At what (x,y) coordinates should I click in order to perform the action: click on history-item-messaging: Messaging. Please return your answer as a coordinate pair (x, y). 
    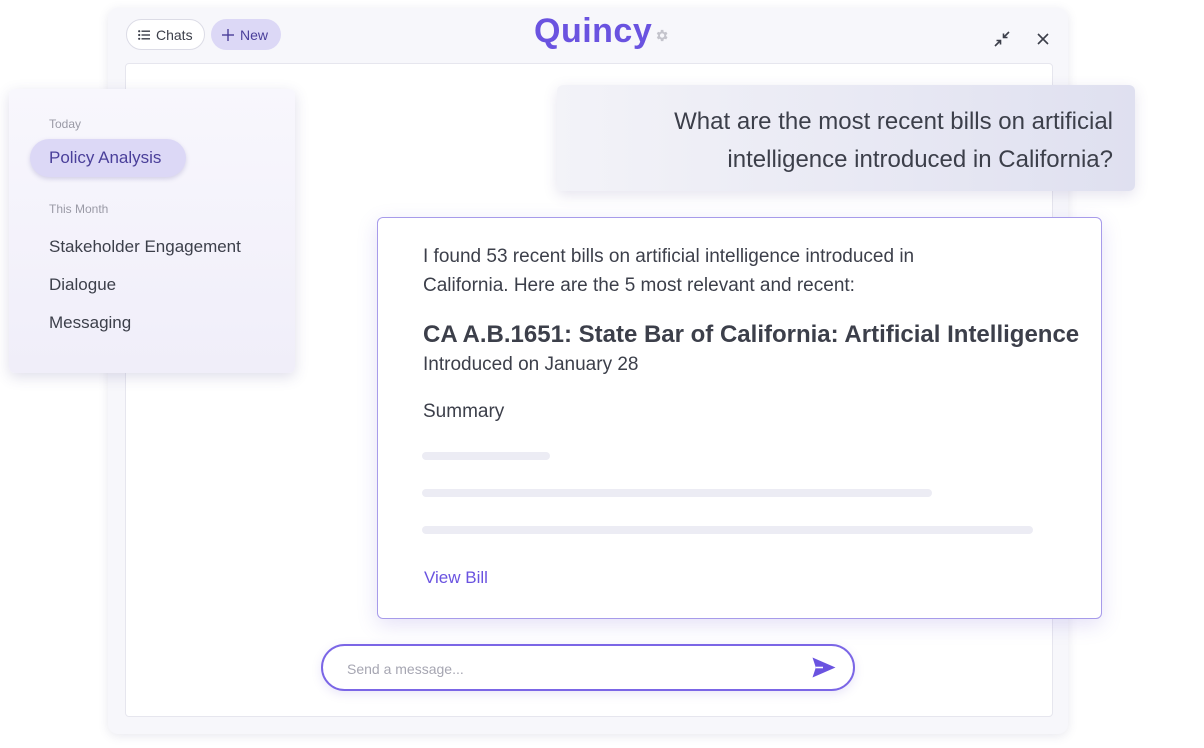
    Looking at the image, I should click on (90, 323).